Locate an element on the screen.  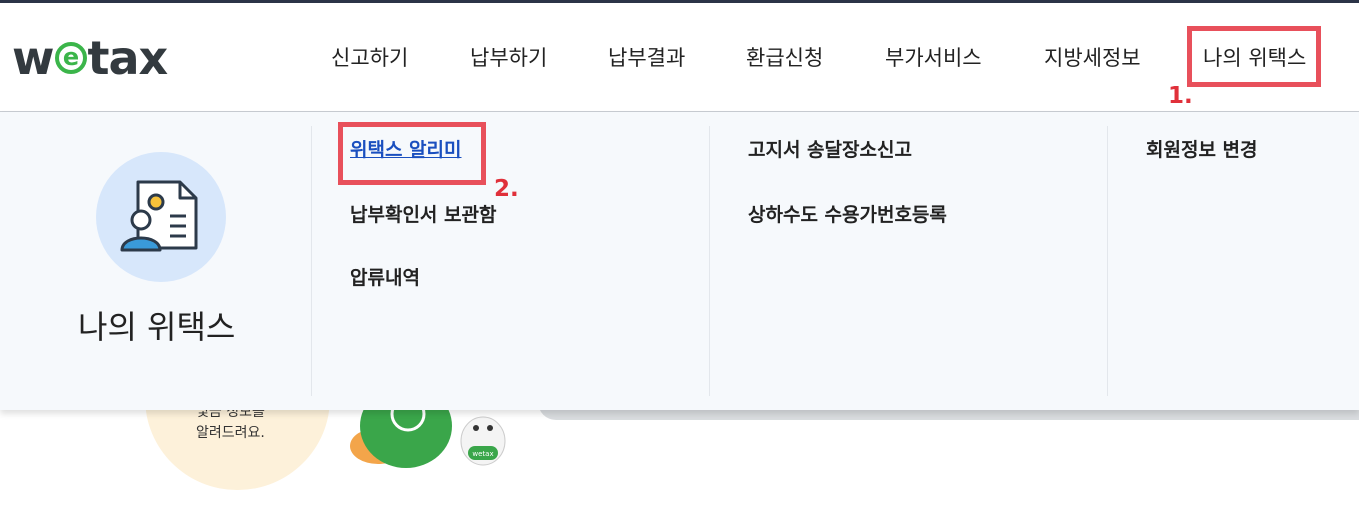
mascot-badge-text: wetax is located at coordinates (482, 454).